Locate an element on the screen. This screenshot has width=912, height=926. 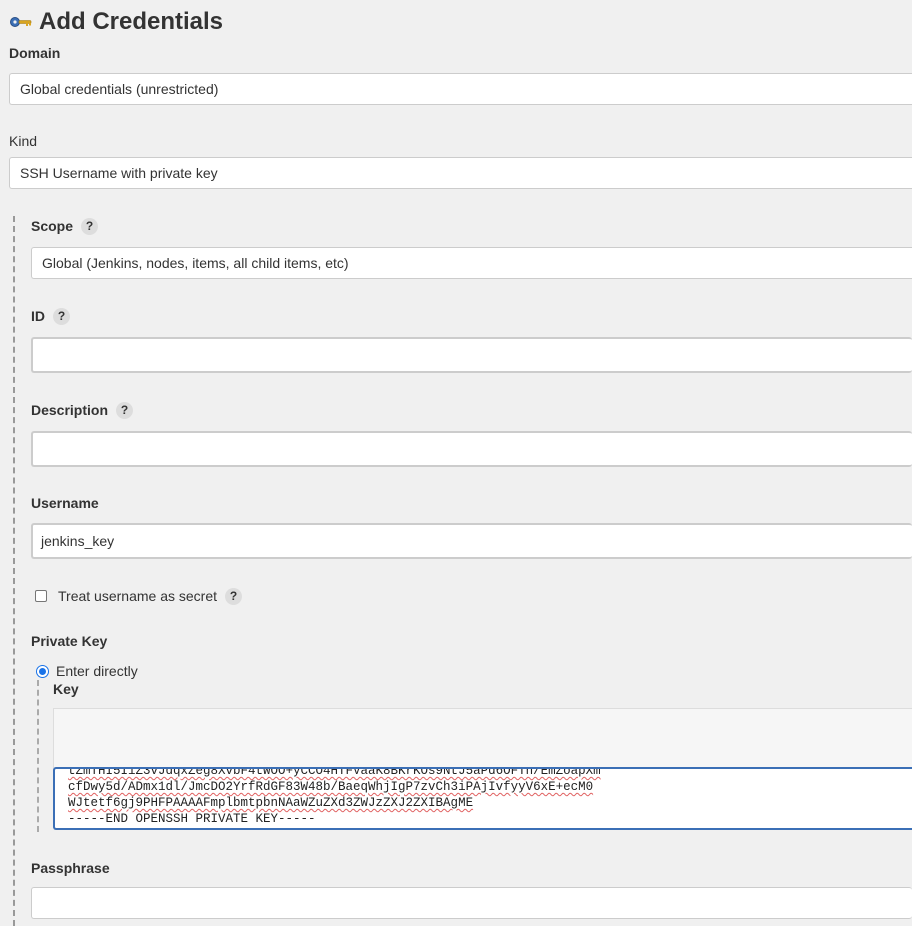
private-key-label: Private Key is located at coordinates (69, 641).